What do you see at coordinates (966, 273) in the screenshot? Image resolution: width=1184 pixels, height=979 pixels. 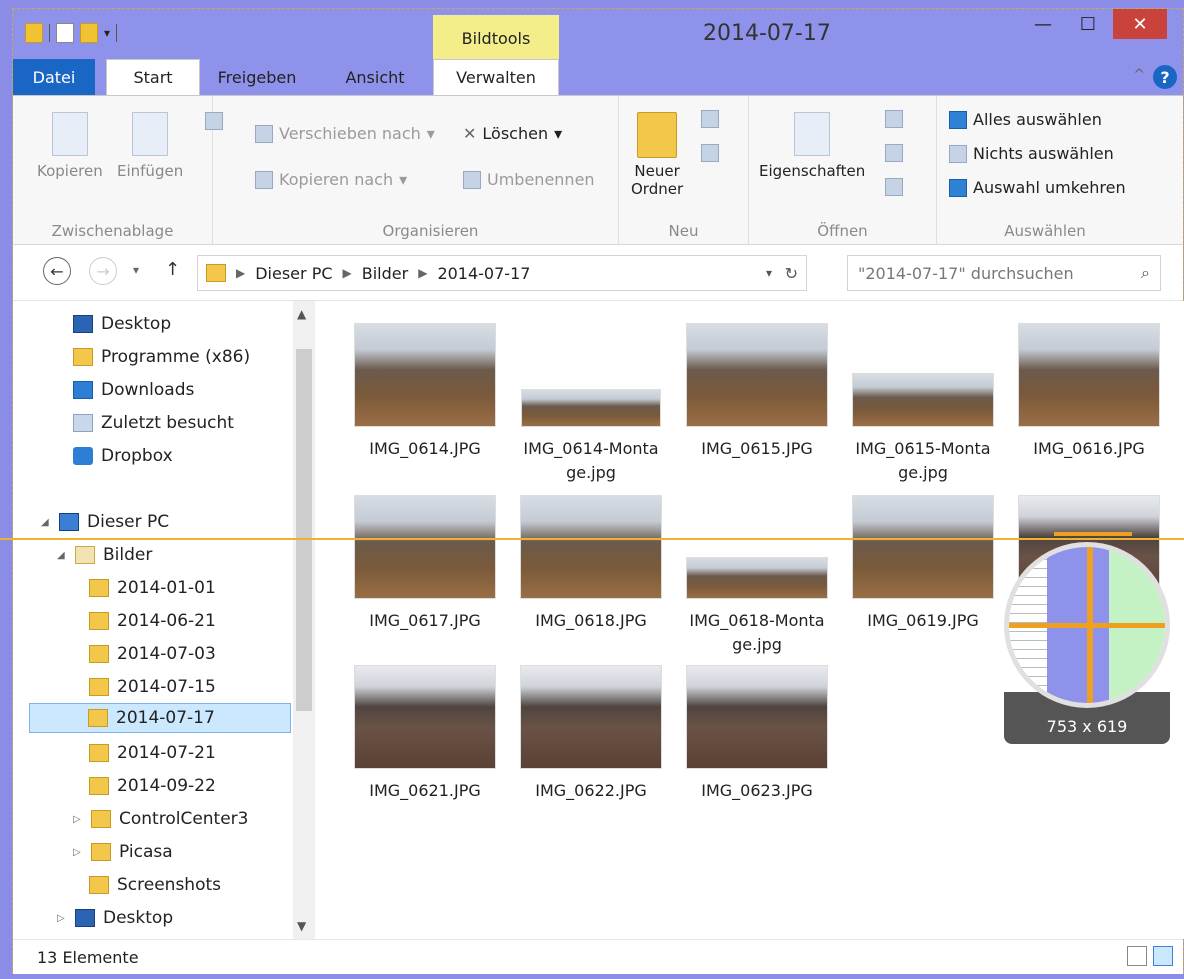 I see `search-placeholder: "2014-07-17" durchsuchen` at bounding box center [966, 273].